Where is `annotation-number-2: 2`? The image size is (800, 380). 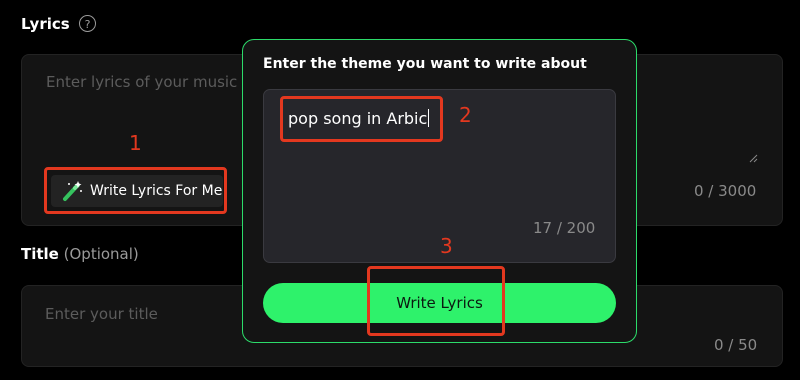
annotation-number-2: 2 is located at coordinates (465, 115).